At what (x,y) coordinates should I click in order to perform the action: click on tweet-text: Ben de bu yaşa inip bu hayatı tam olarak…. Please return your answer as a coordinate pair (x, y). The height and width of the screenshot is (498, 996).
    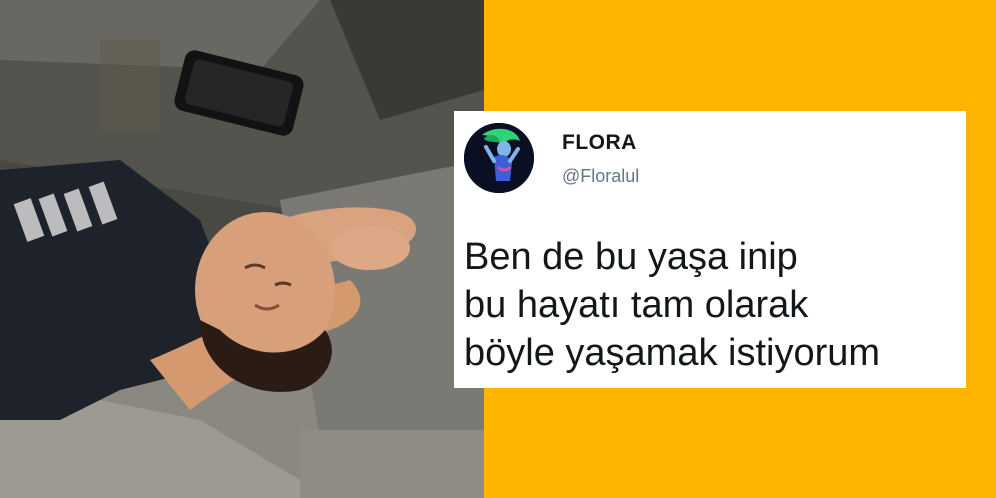
    Looking at the image, I should click on (714, 305).